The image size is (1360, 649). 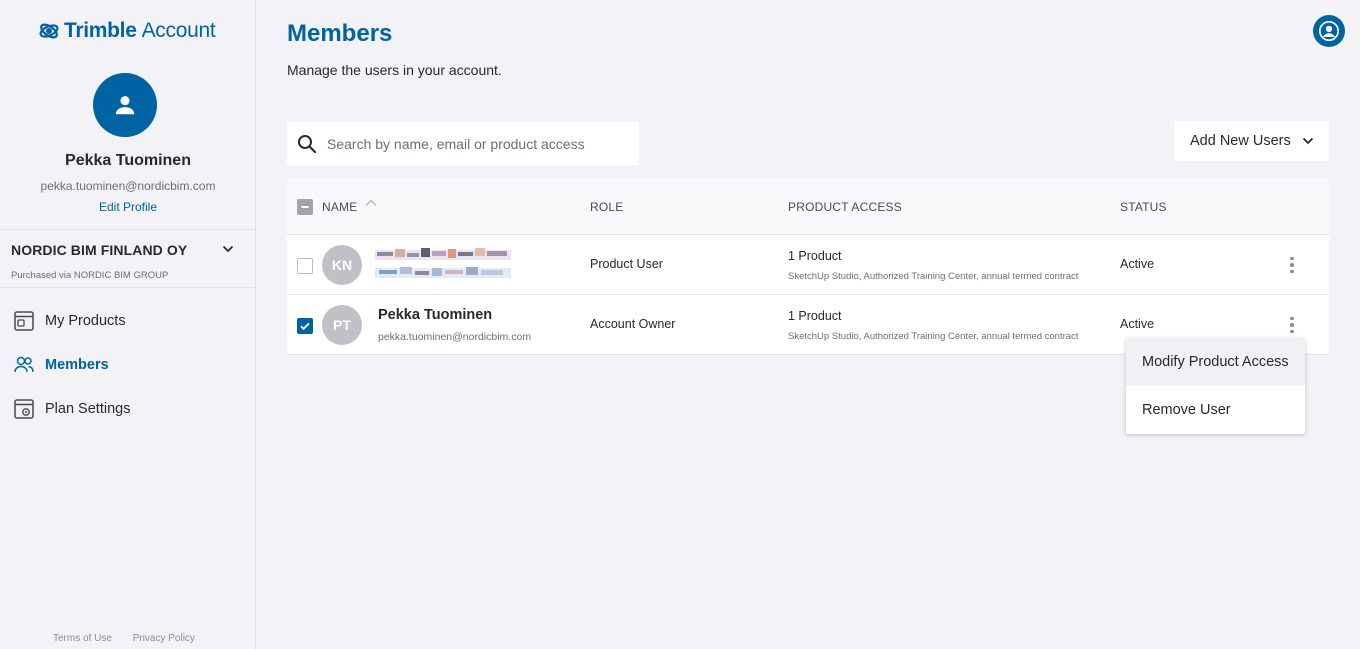 I want to click on members-icon, so click(x=24, y=365).